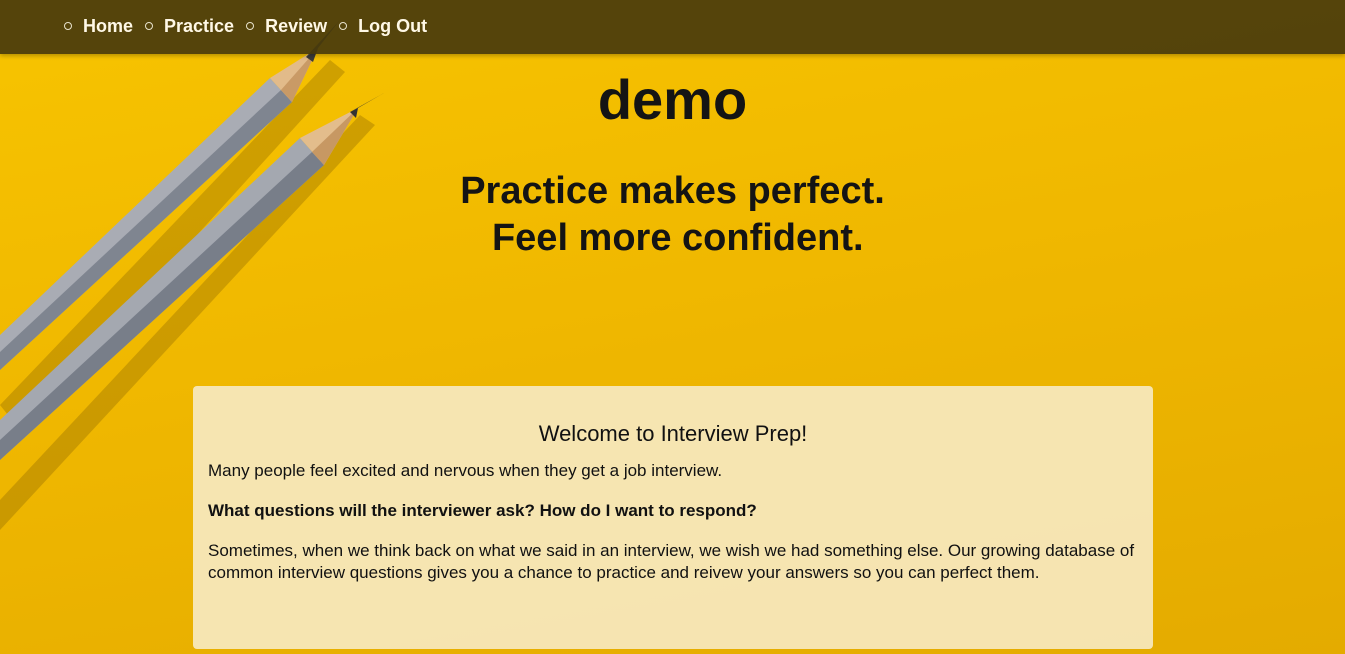 This screenshot has height=654, width=1345. Describe the element at coordinates (673, 433) in the screenshot. I see `welcome-heading: Welcome to Interview Prep!` at that location.